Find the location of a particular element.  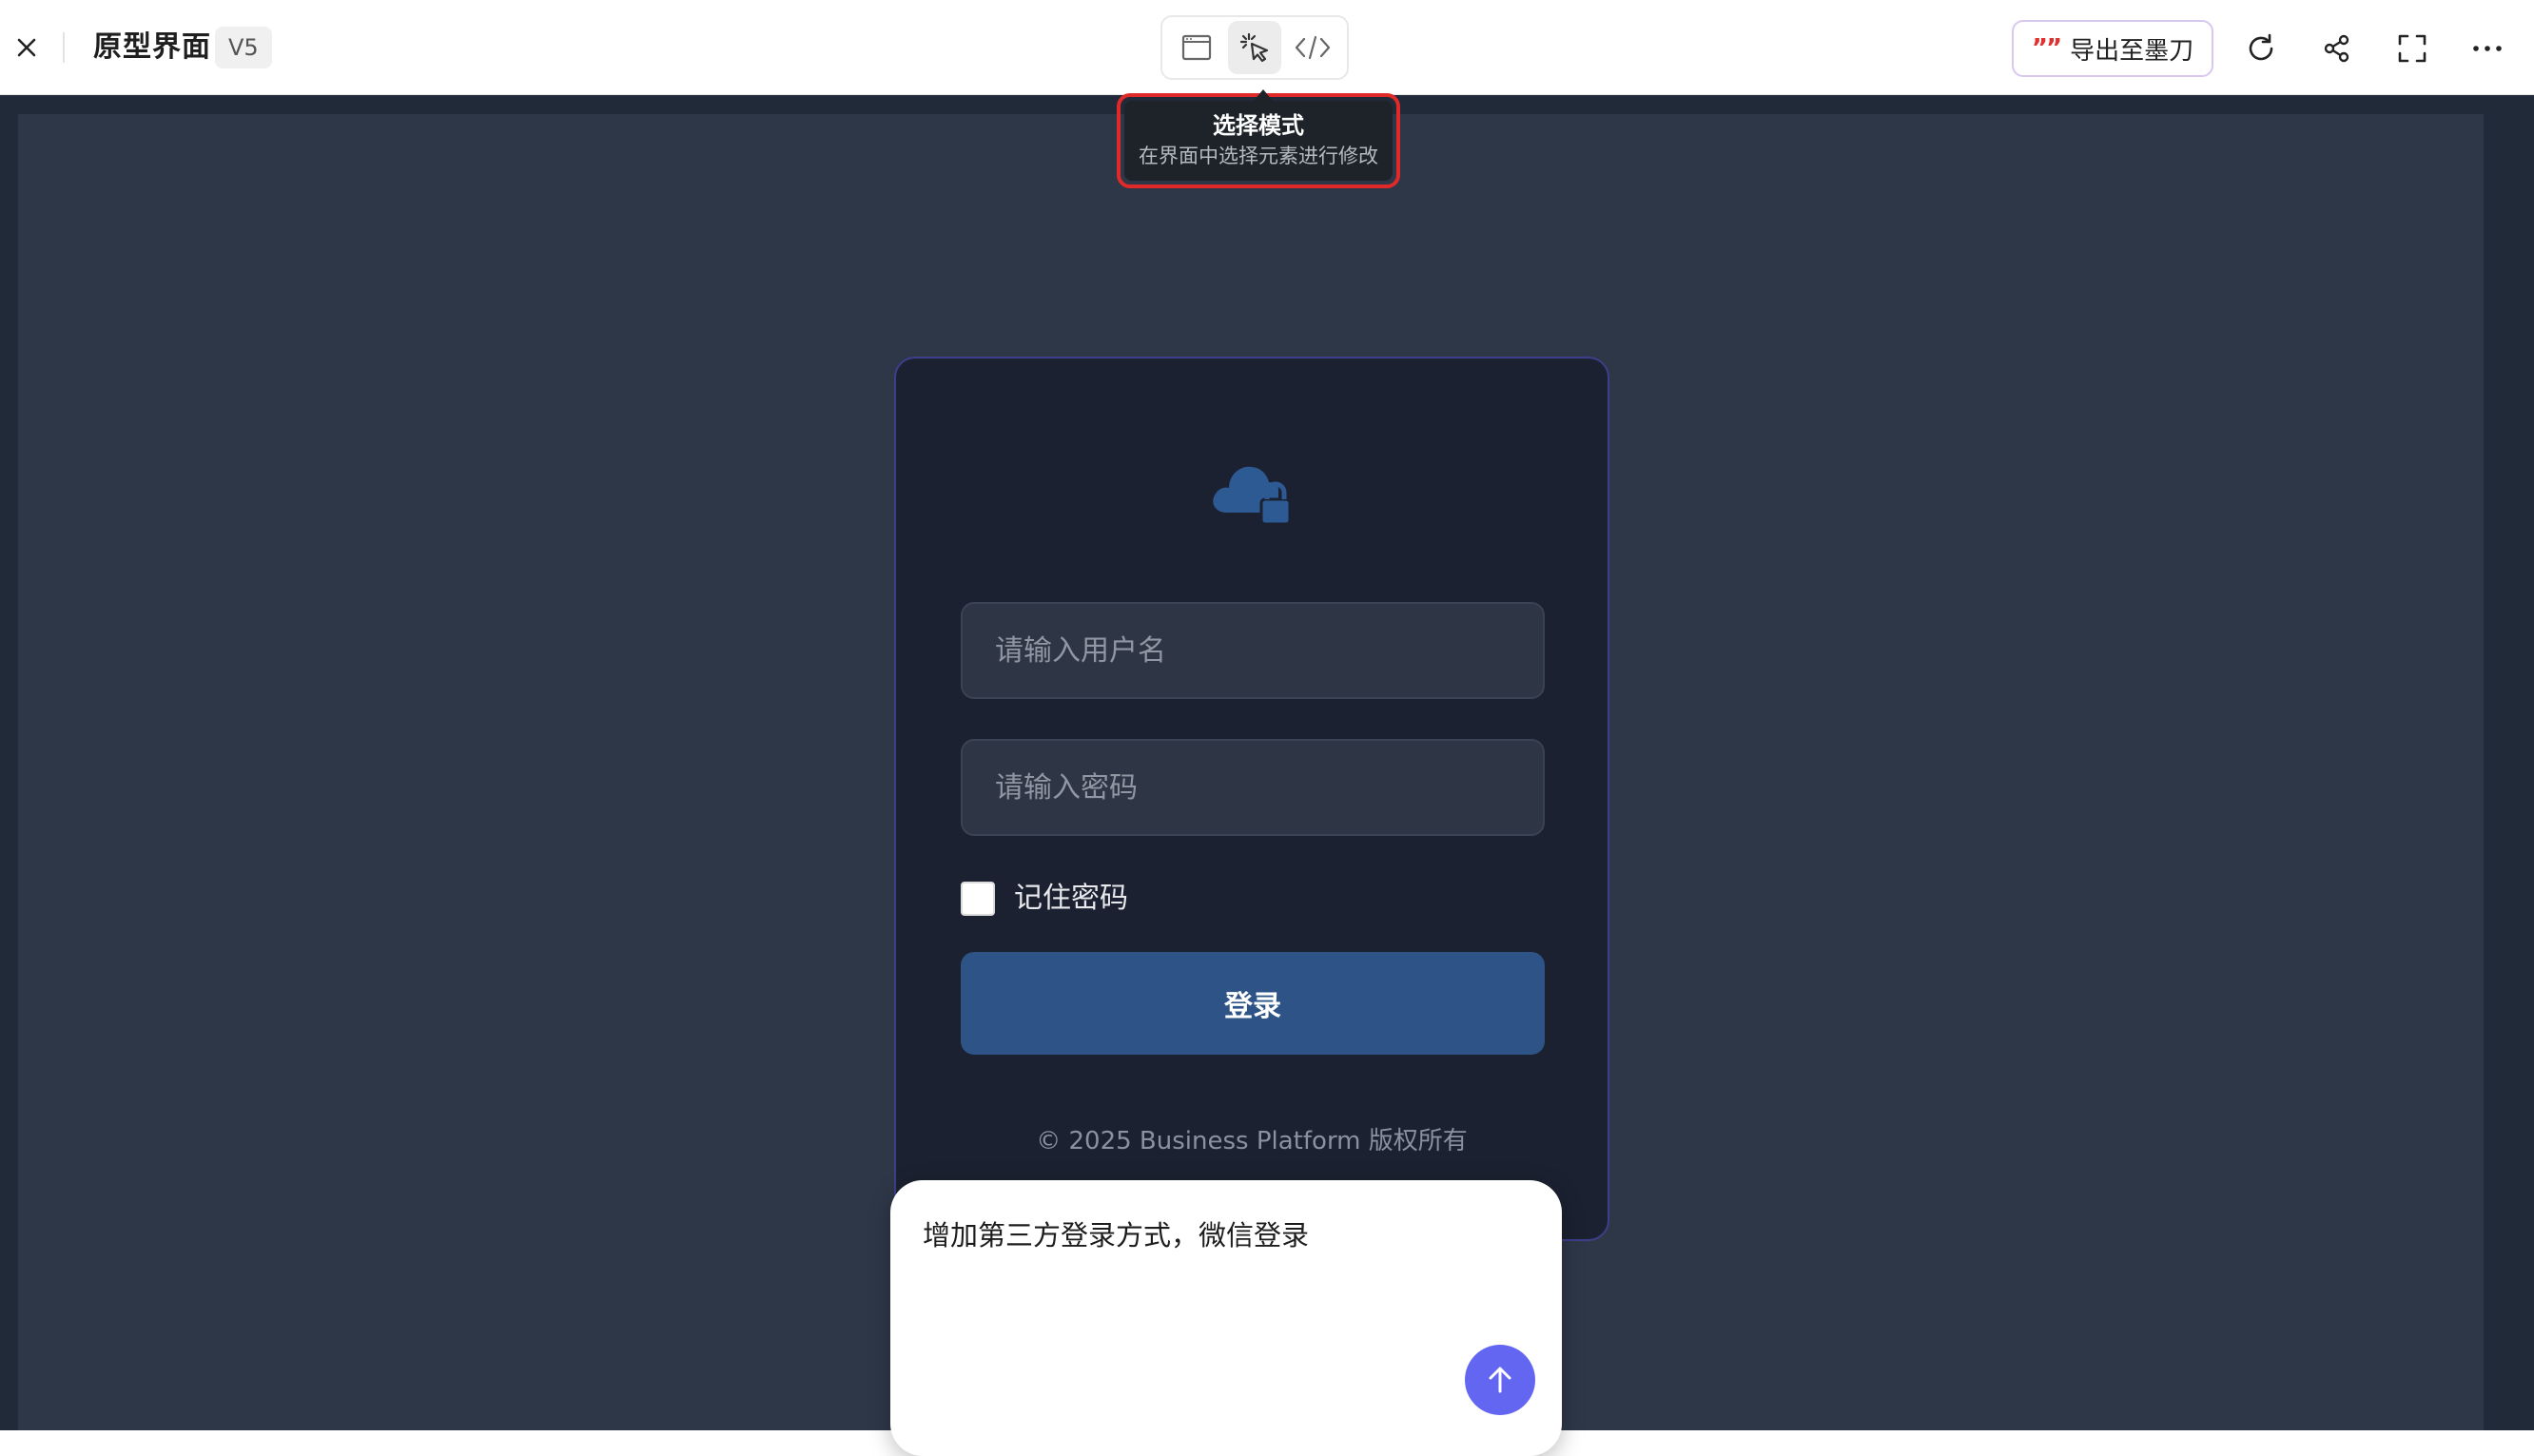

more-button is located at coordinates (2487, 49).